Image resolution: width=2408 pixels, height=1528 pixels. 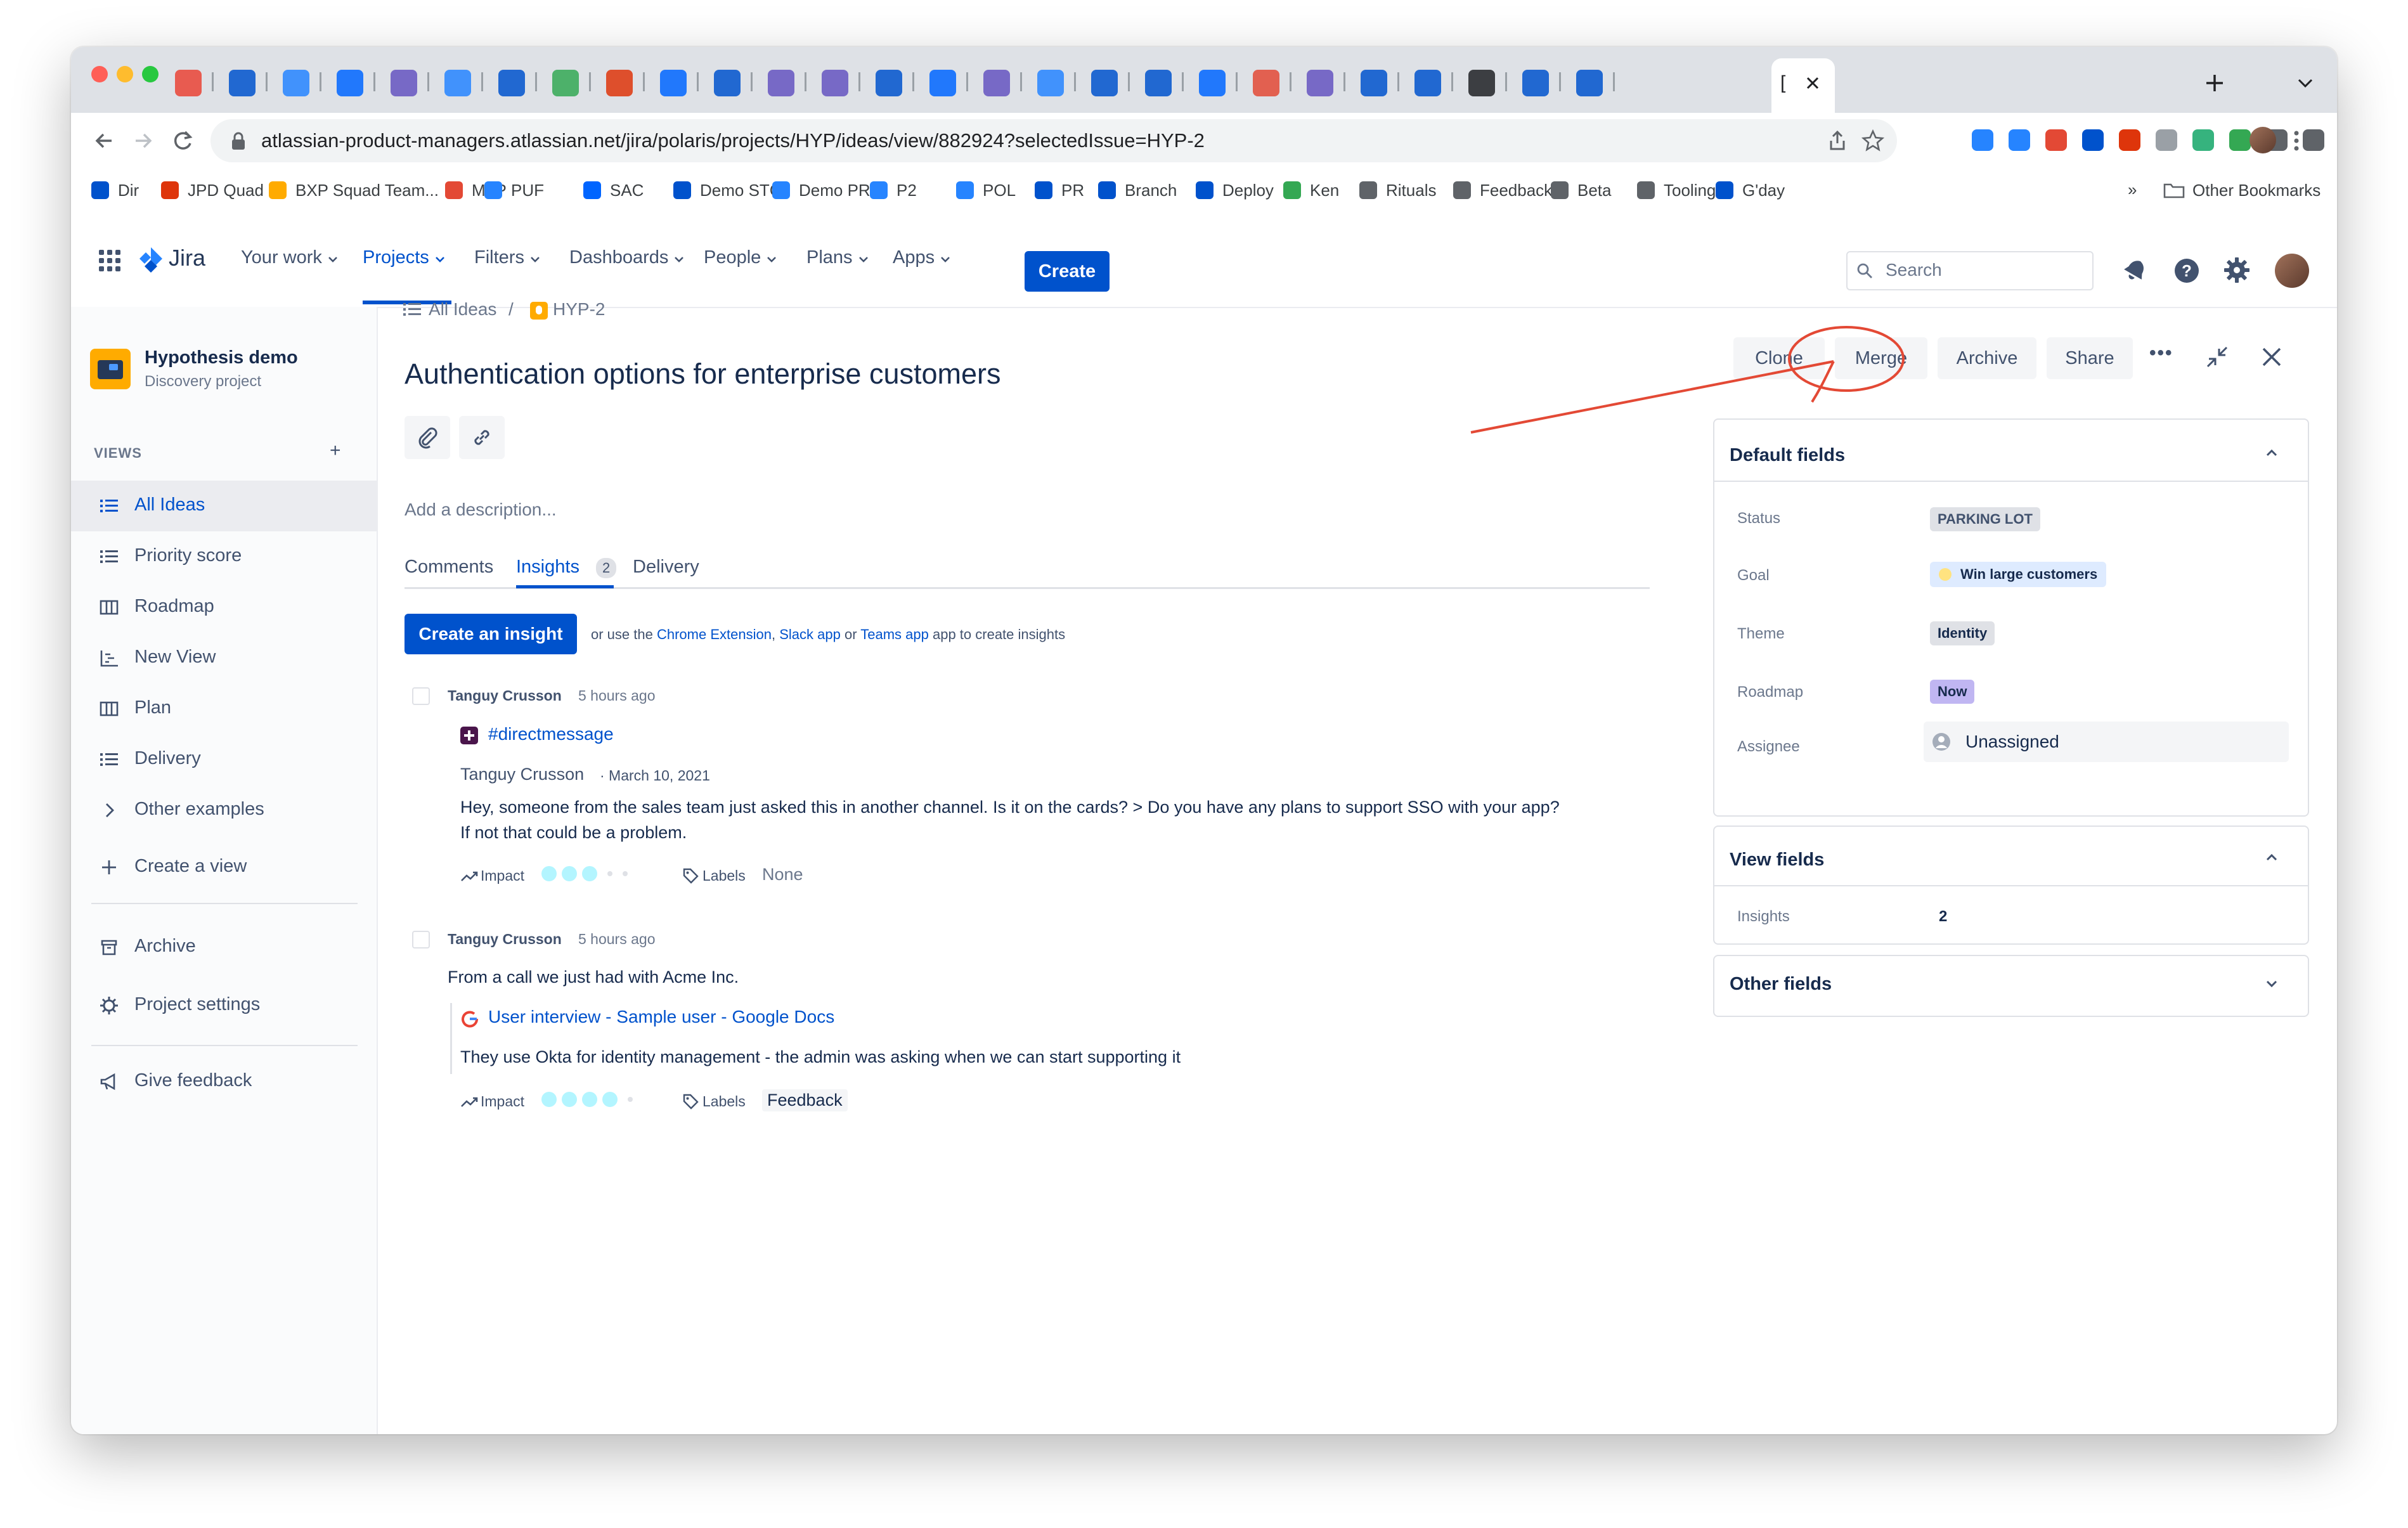 What do you see at coordinates (1502, 190) in the screenshot?
I see `bookmark-item: Feedback` at bounding box center [1502, 190].